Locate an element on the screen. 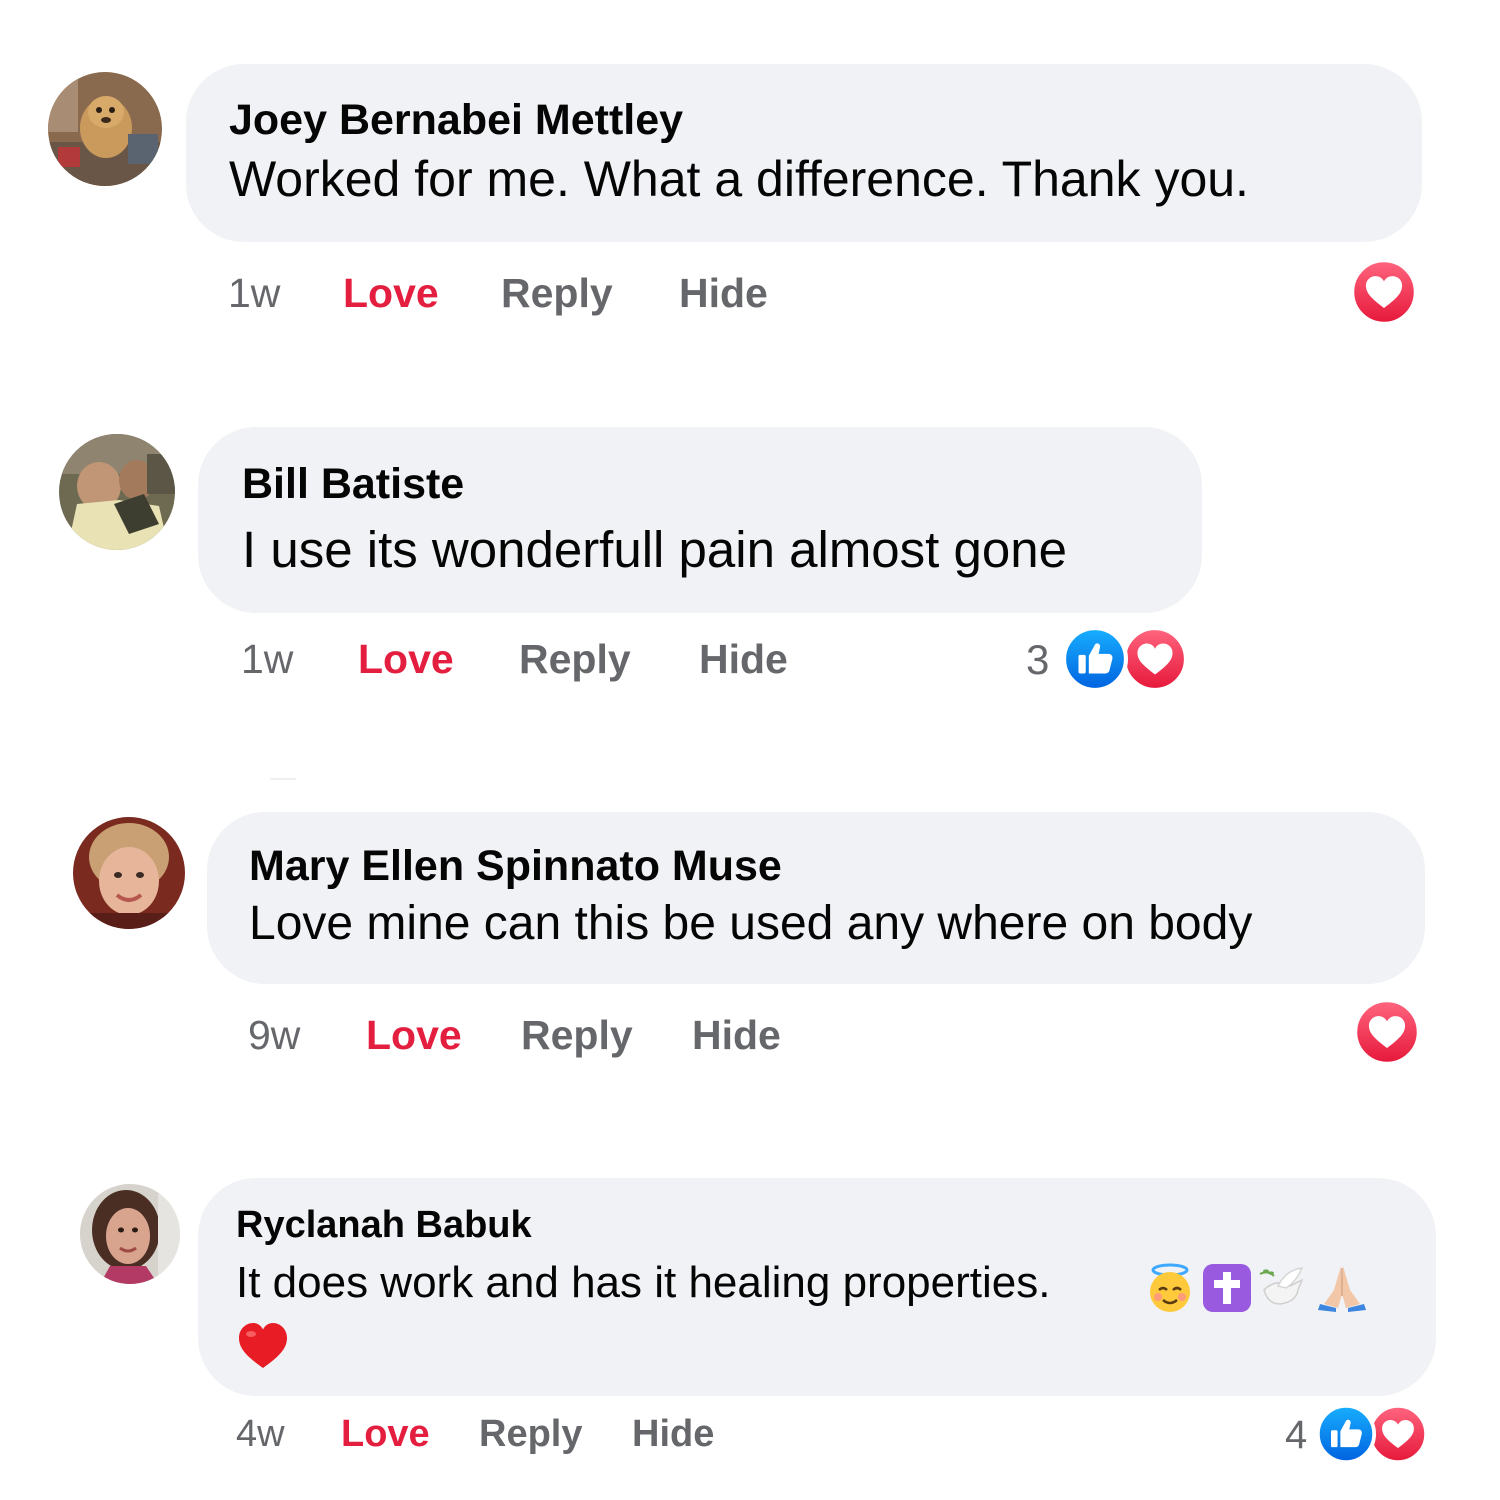 This screenshot has width=1500, height=1500. reaction-count: 3 is located at coordinates (1037, 660).